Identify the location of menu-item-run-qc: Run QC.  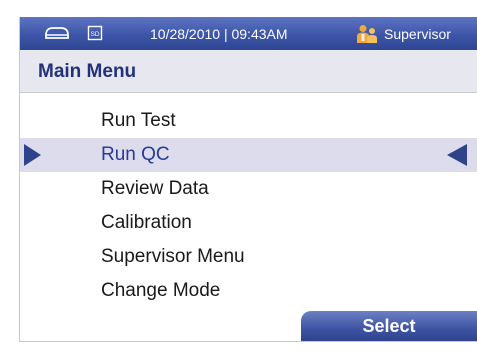
(248, 155).